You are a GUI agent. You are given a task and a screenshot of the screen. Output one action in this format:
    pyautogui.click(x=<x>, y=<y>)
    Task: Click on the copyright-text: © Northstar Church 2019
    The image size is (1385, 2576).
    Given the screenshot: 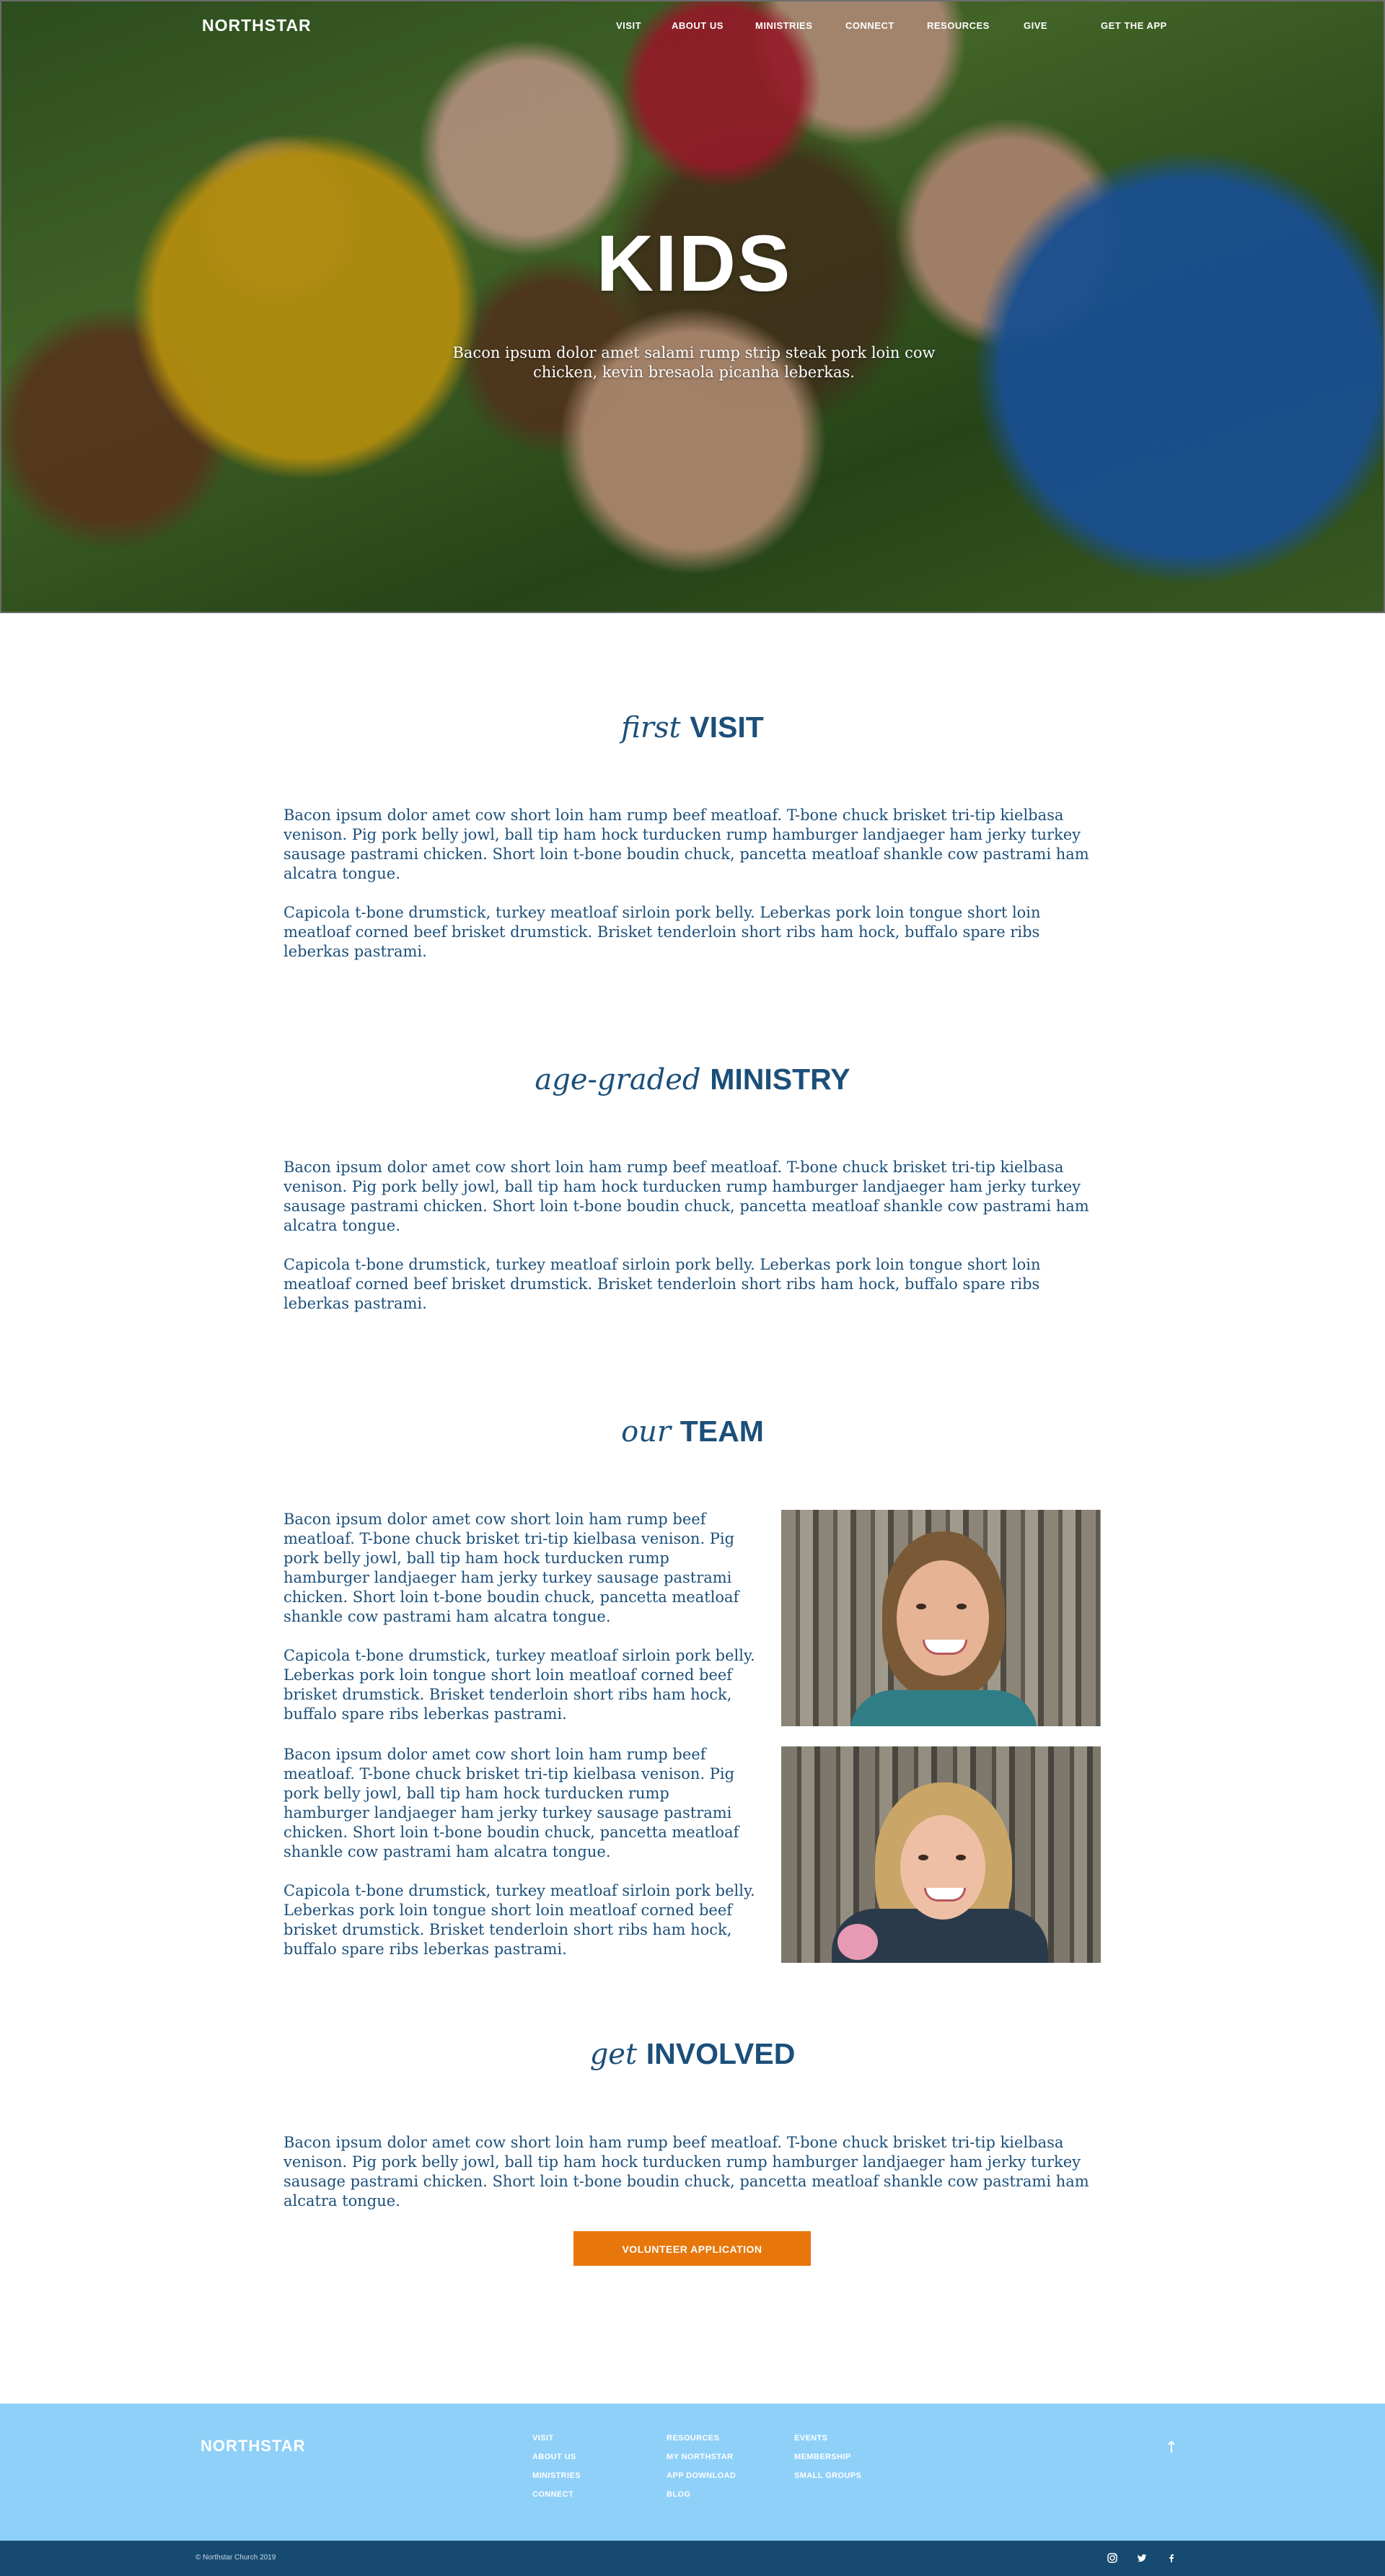 What is the action you would take?
    pyautogui.click(x=235, y=2558)
    